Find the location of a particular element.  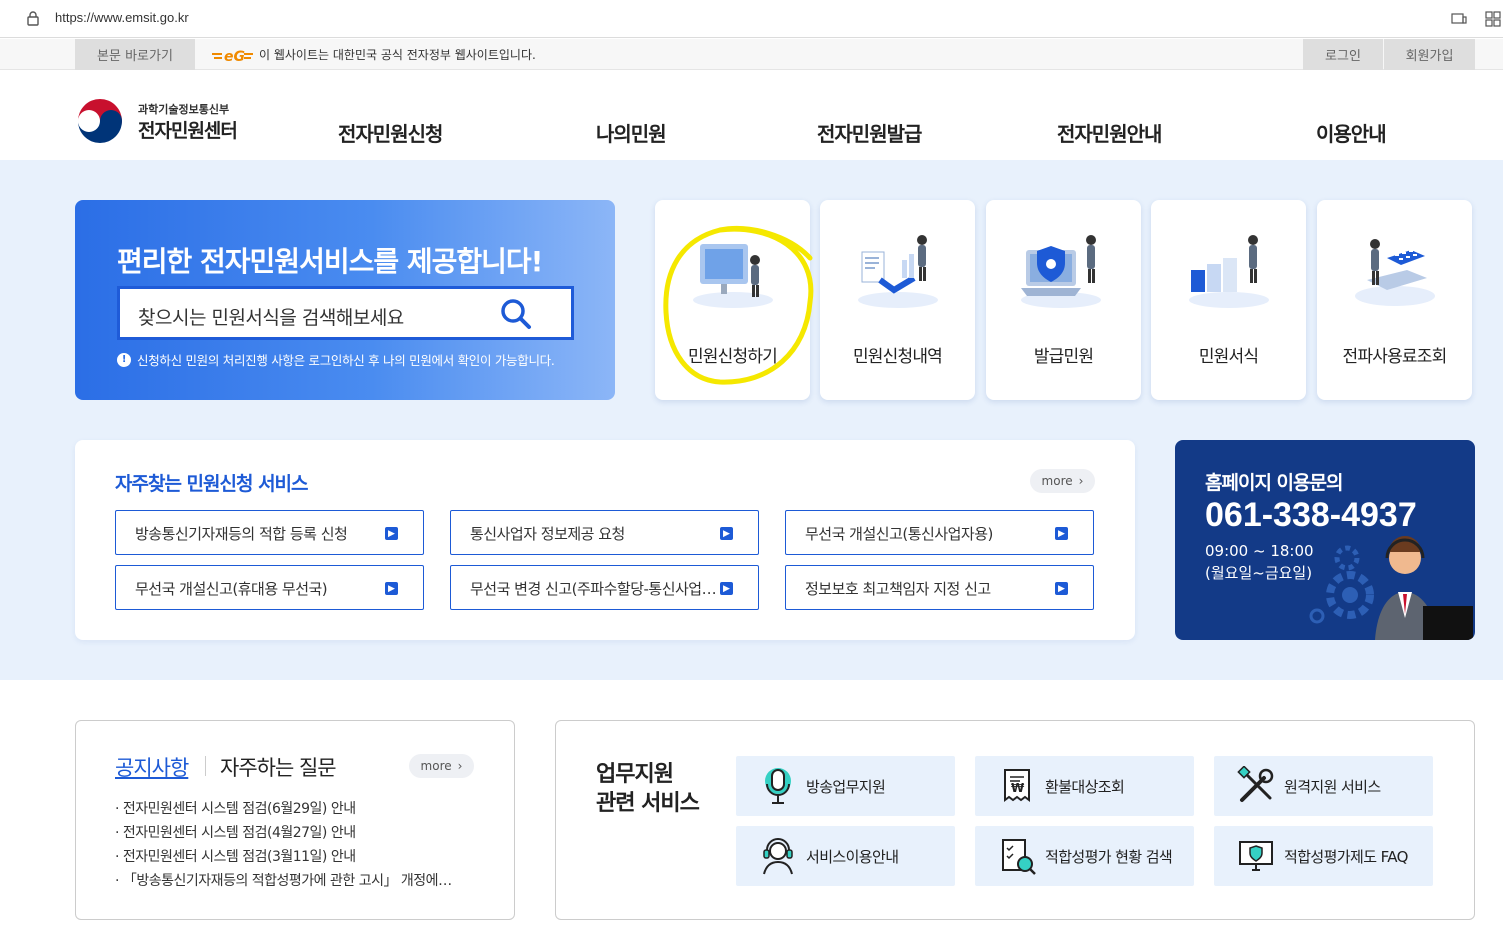

microphone-icon is located at coordinates (778, 786).